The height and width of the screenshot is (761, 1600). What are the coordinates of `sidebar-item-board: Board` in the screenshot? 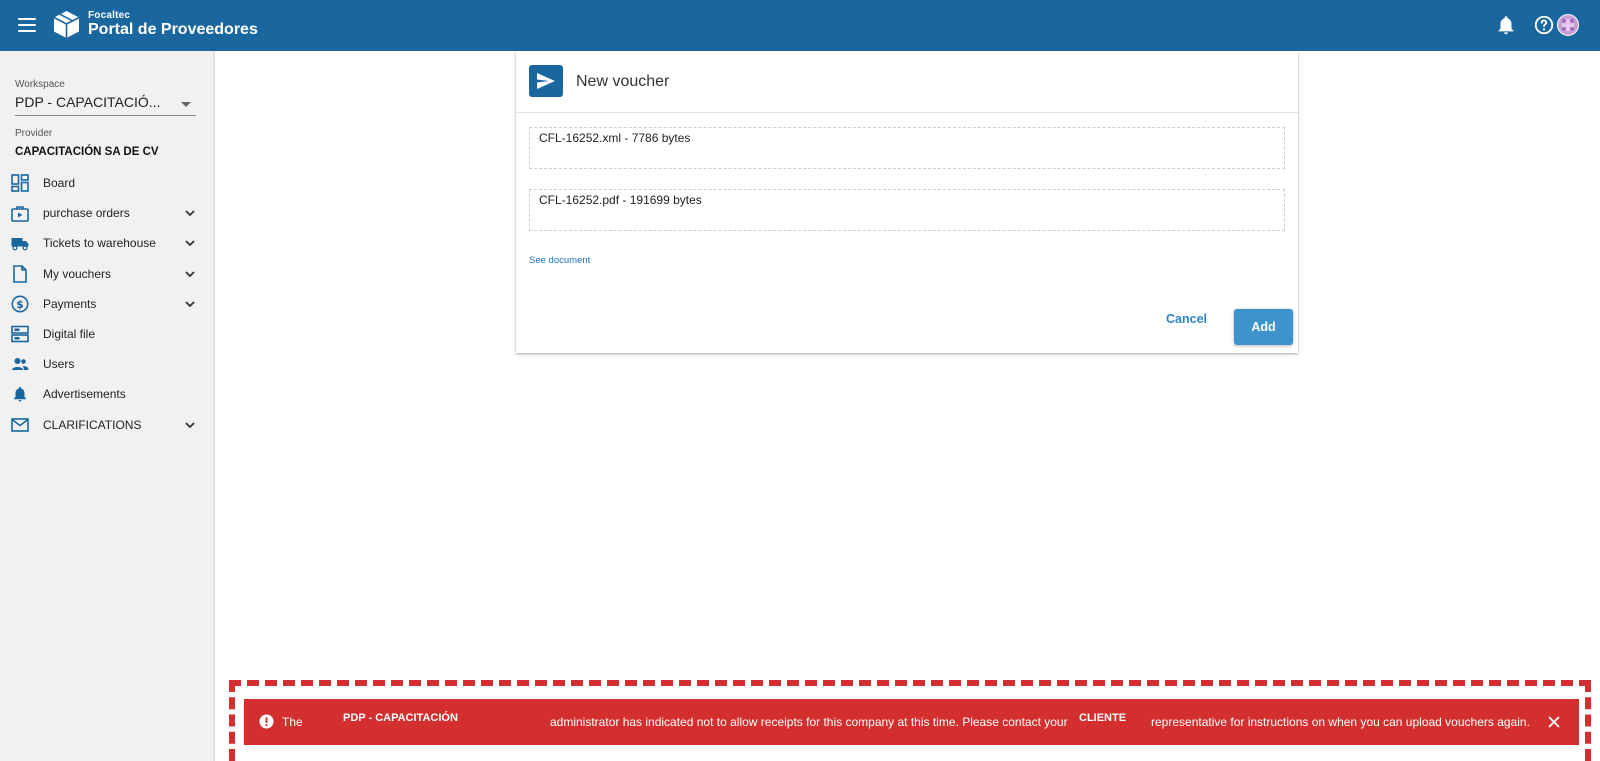 It's located at (106, 183).